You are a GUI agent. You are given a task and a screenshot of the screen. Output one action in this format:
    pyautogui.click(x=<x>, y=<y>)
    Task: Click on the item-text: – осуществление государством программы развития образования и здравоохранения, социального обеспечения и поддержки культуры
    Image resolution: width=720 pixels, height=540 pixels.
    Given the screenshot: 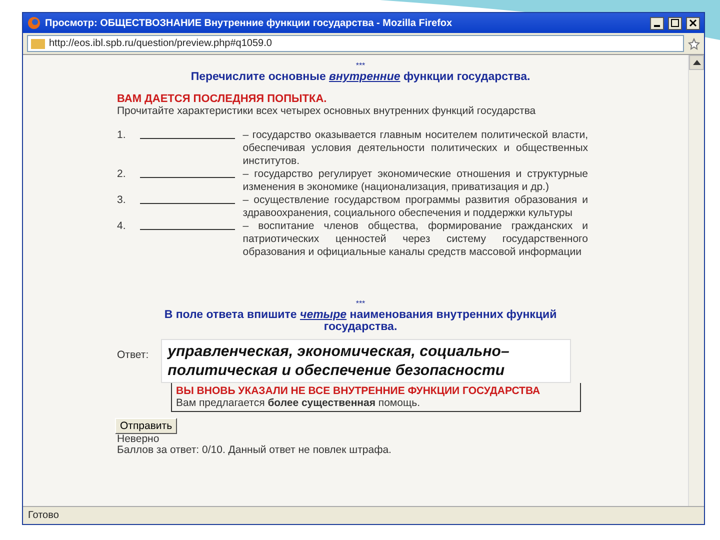 What is the action you would take?
    pyautogui.click(x=415, y=207)
    